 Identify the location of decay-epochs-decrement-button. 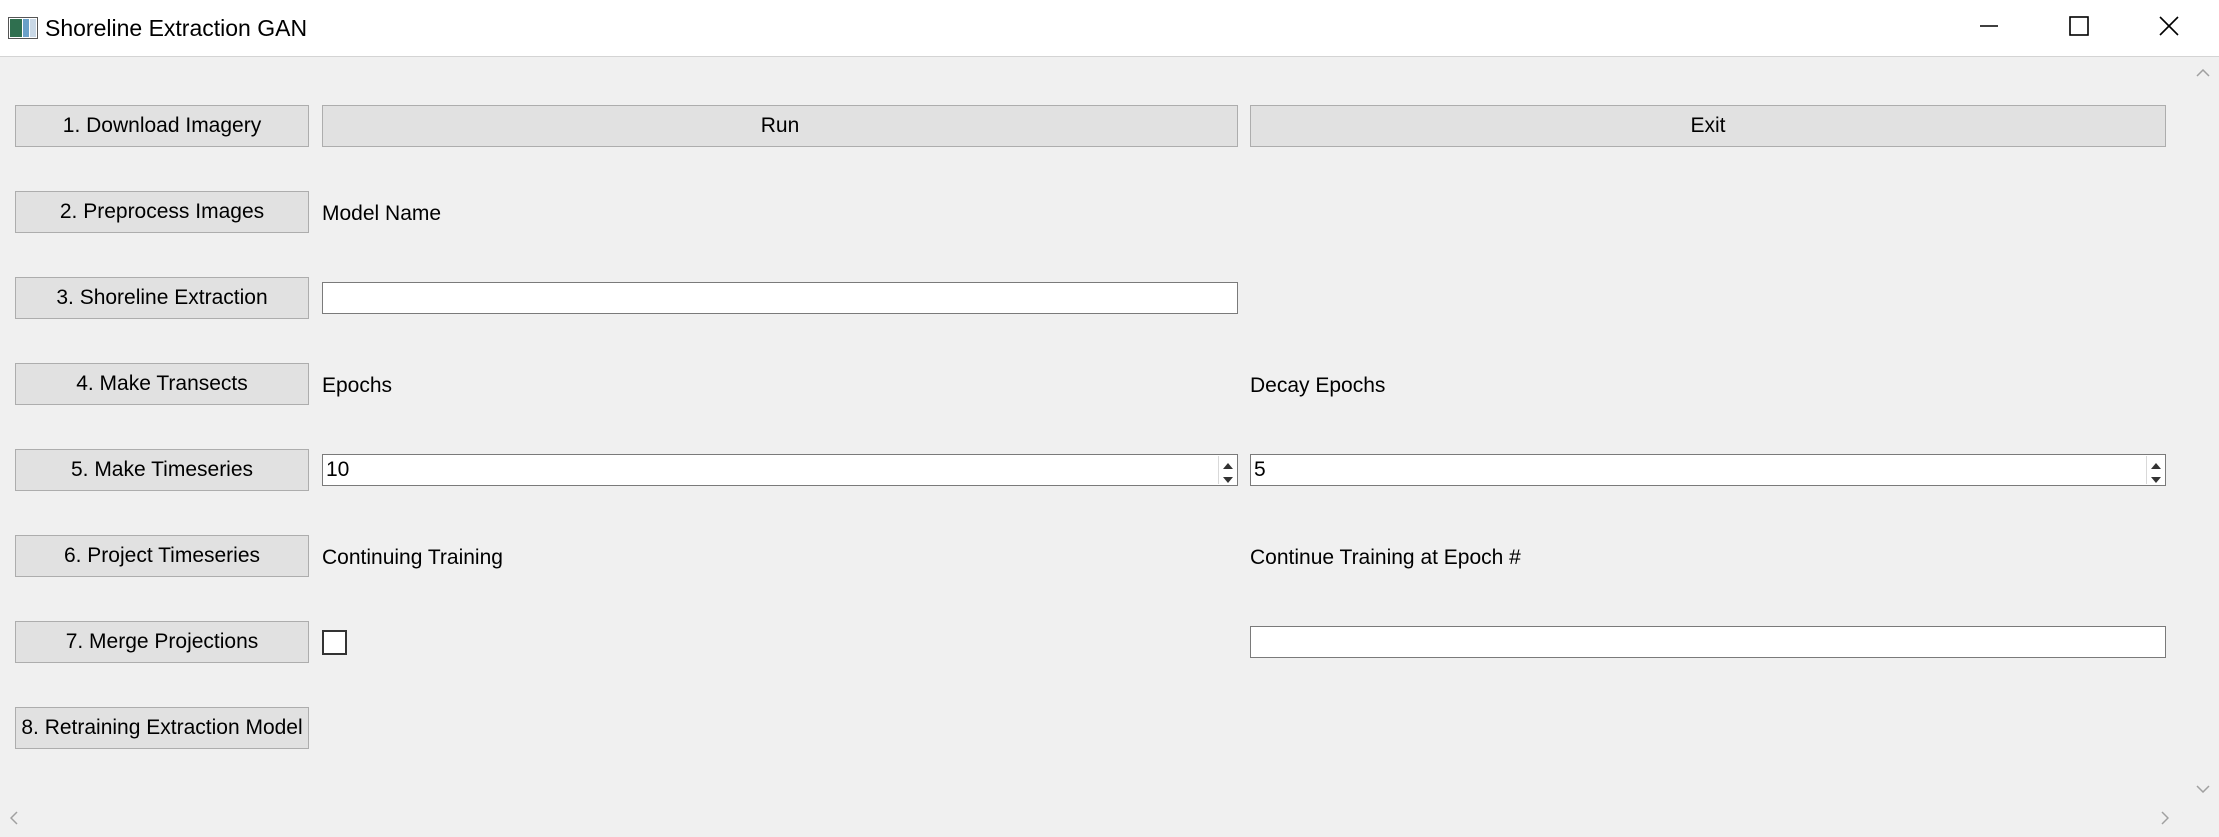
(2155, 477).